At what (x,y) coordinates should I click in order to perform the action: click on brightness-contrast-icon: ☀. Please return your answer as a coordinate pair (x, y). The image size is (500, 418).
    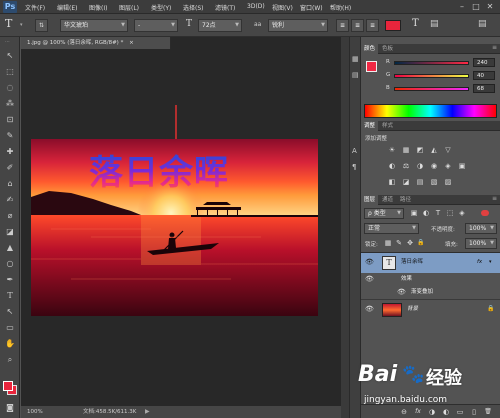
    Looking at the image, I should click on (392, 150).